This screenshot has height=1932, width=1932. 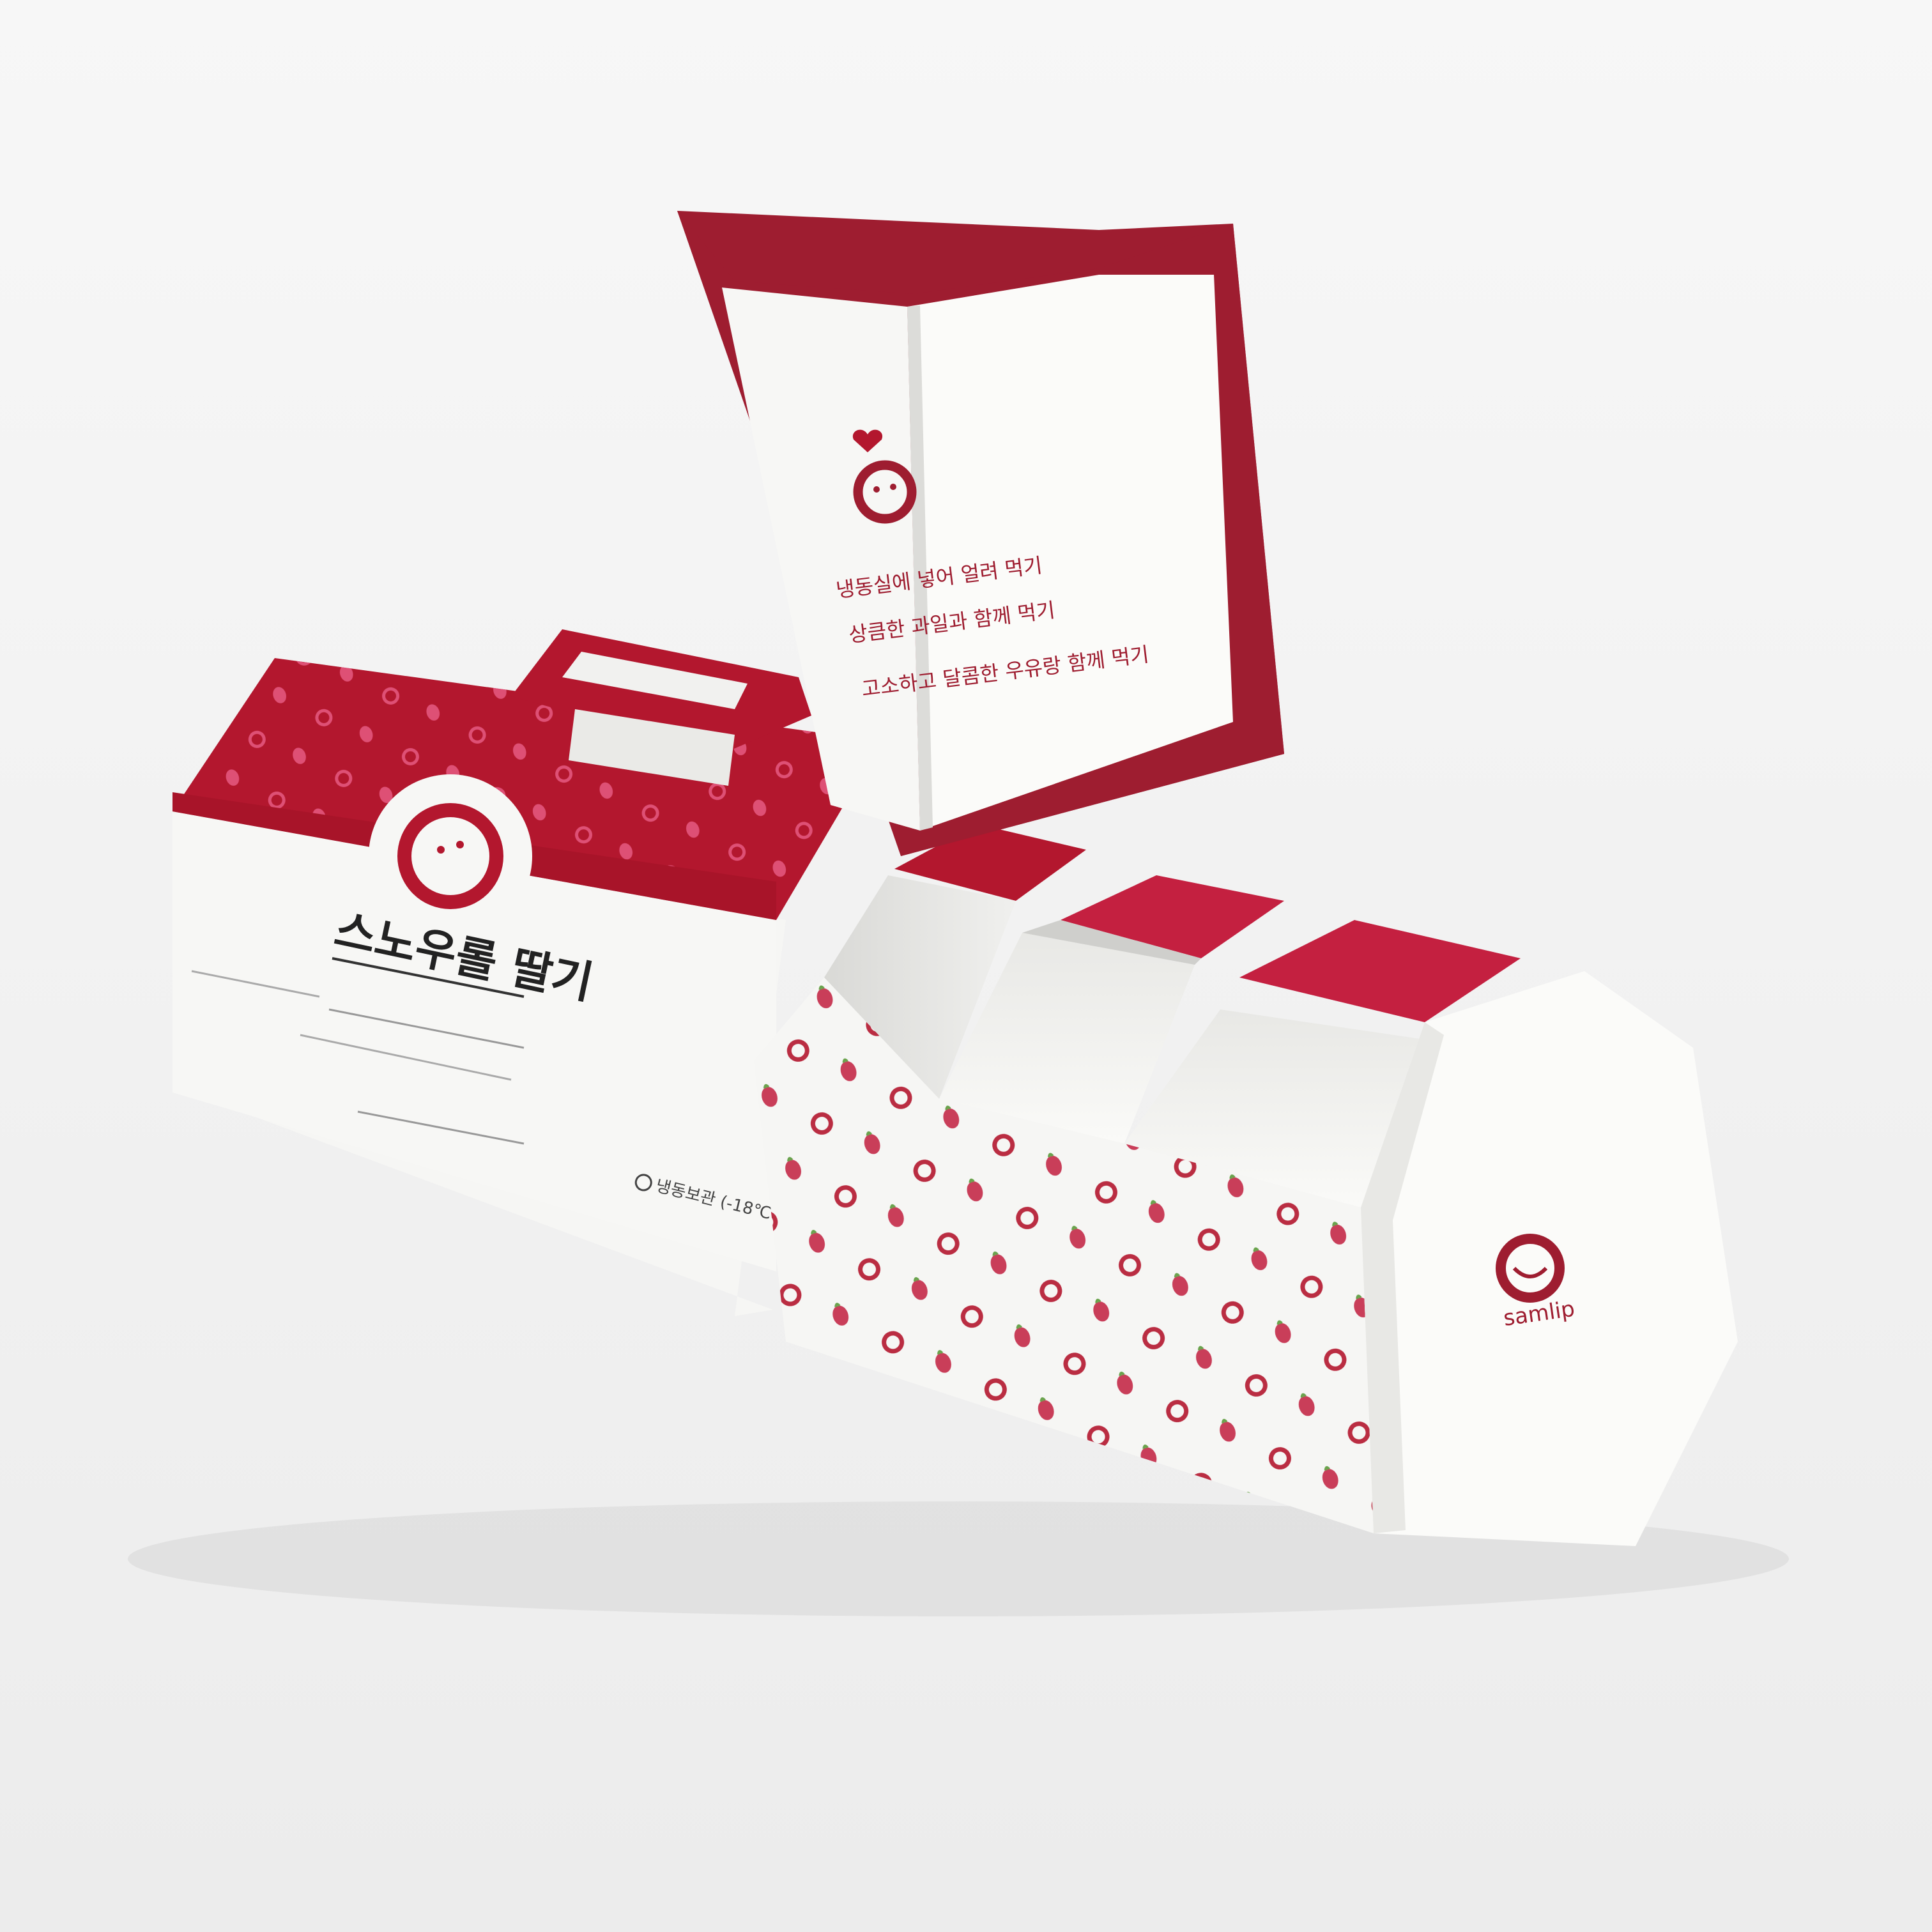 What do you see at coordinates (450, 856) in the screenshot?
I see `sleeve-logo-badge` at bounding box center [450, 856].